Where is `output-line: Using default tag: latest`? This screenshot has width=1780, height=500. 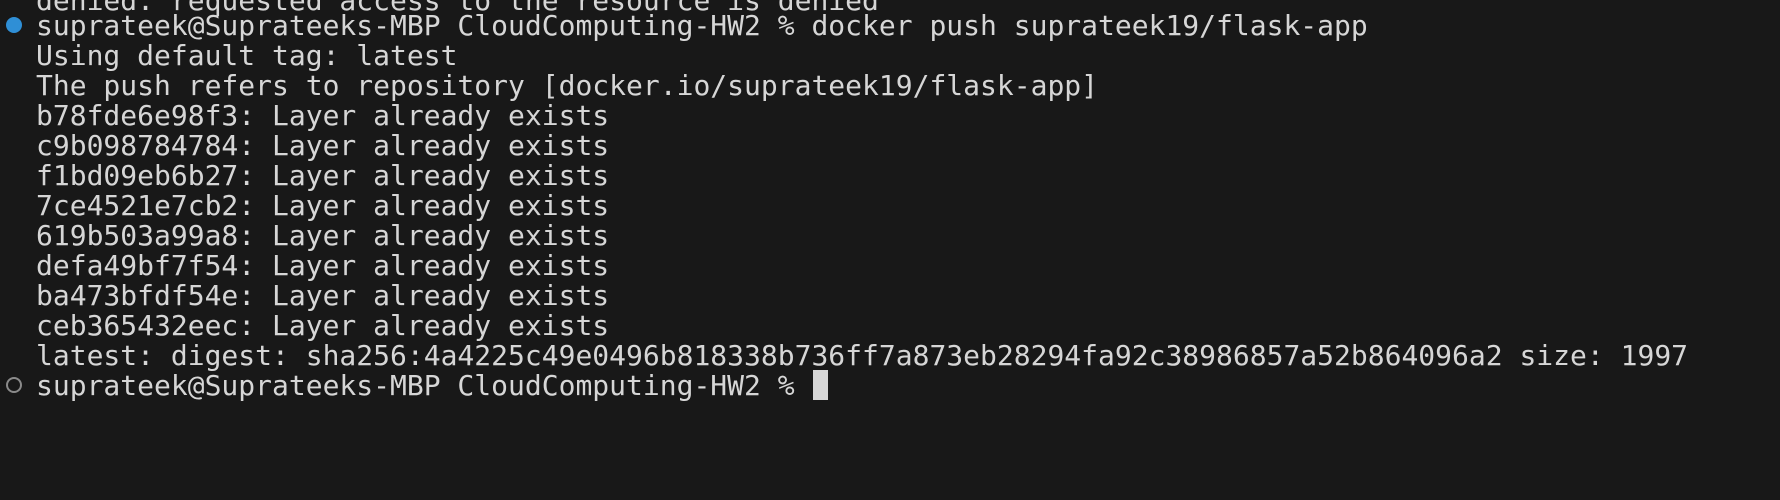
output-line: Using default tag: latest is located at coordinates (247, 55).